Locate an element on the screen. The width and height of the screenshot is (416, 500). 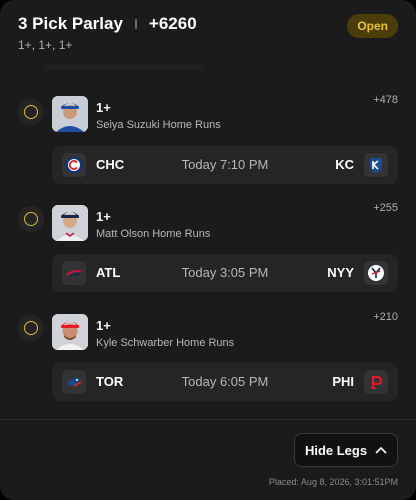
status-badge: Open is located at coordinates (372, 26).